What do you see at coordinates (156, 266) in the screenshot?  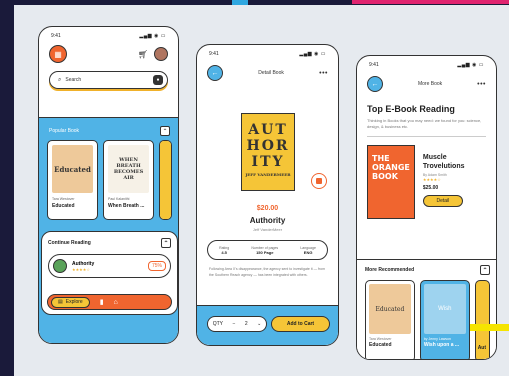 I see `progress-percent: 75%` at bounding box center [156, 266].